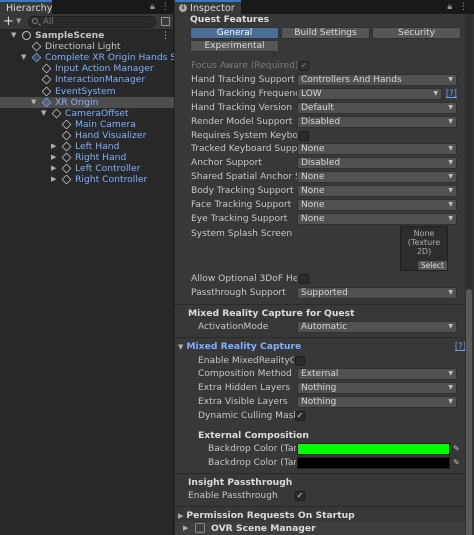  What do you see at coordinates (160, 7) in the screenshot?
I see `hierarchy-tab-tools: 🔒︎ ⋮` at bounding box center [160, 7].